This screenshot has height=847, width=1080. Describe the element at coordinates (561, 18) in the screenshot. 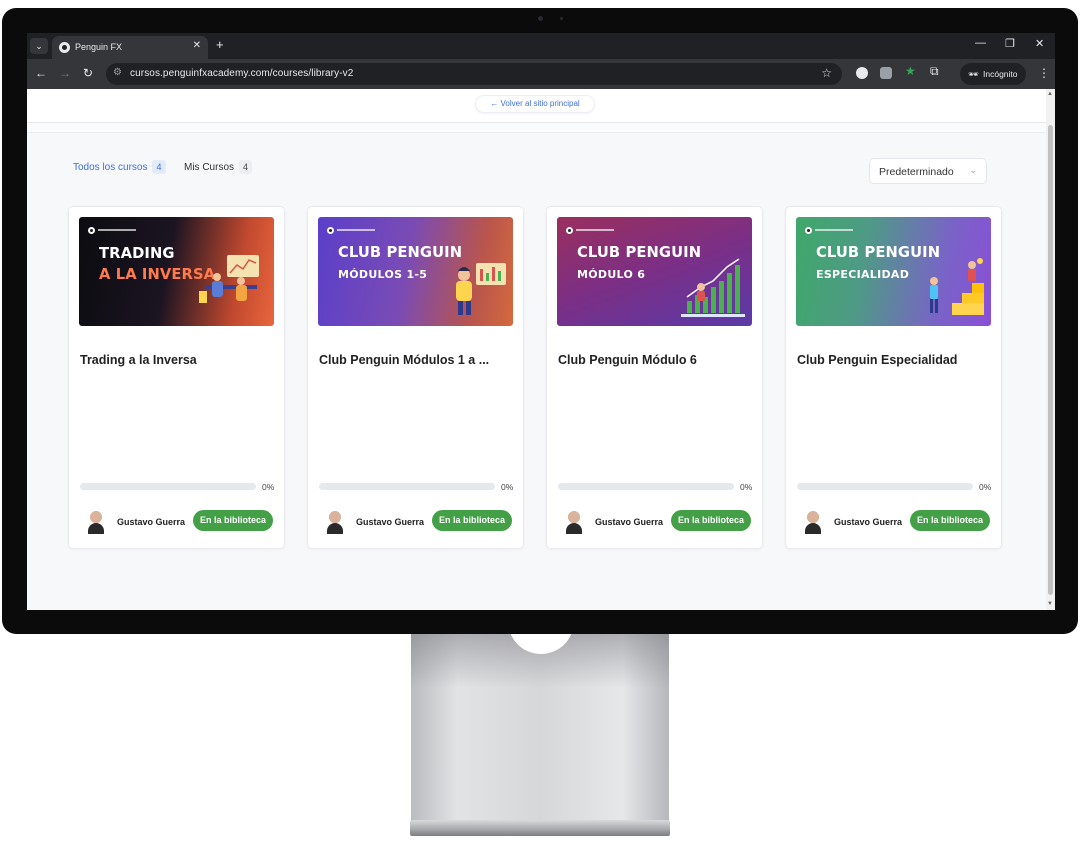

I see `sensor-icon` at that location.